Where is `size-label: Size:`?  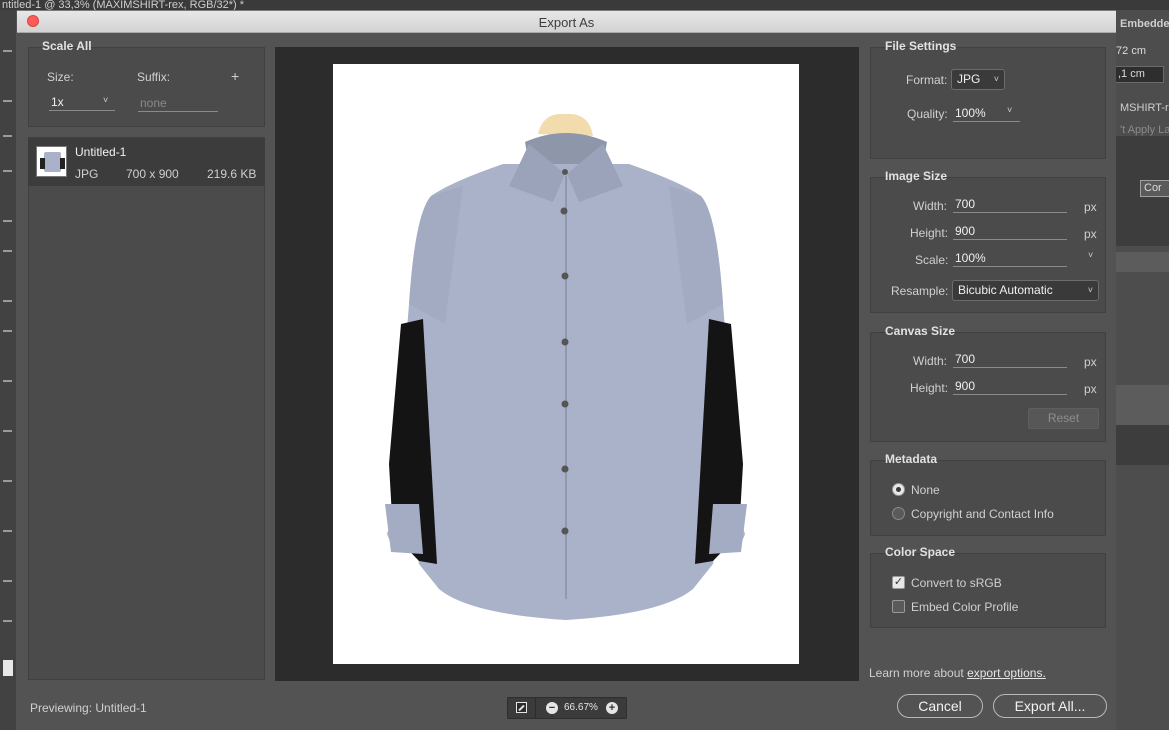
size-label: Size: is located at coordinates (60, 77).